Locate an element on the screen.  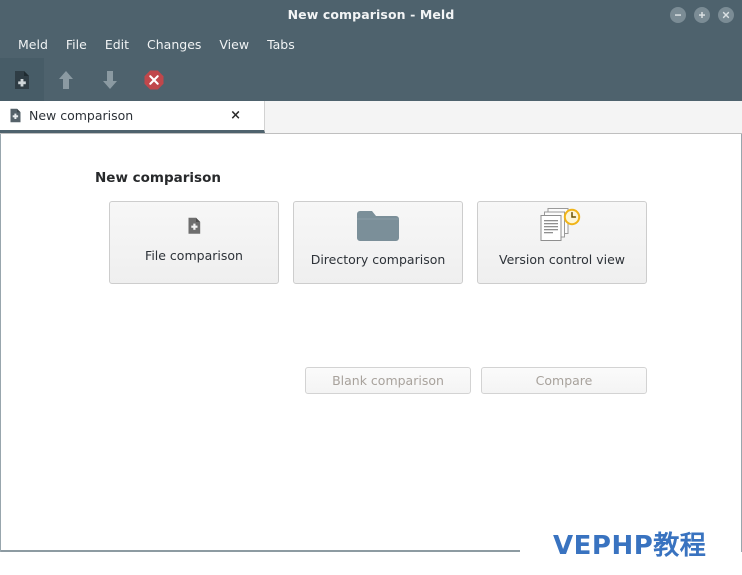
menu-item-edit: Edit is located at coordinates (117, 45).